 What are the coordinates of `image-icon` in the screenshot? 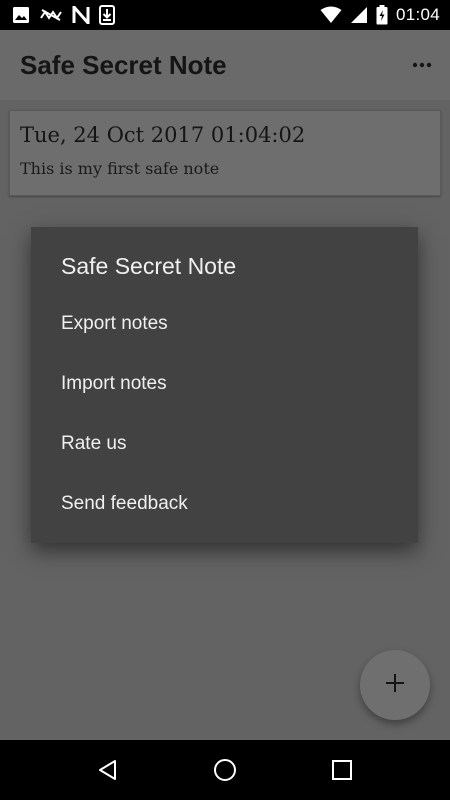 It's located at (21, 15).